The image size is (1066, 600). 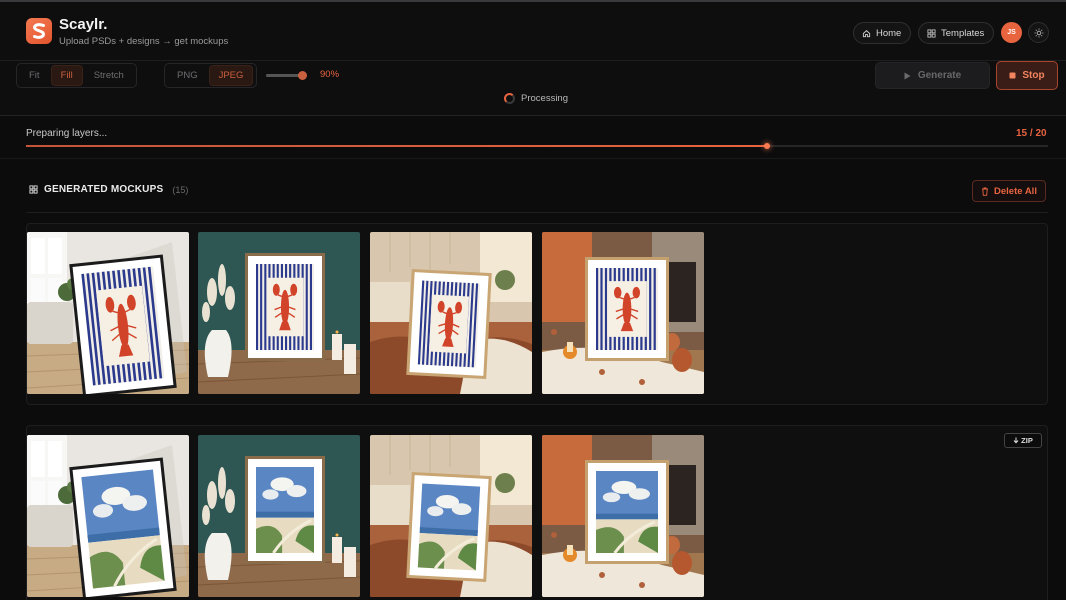 What do you see at coordinates (963, 33) in the screenshot?
I see `templates-button-label: Templates` at bounding box center [963, 33].